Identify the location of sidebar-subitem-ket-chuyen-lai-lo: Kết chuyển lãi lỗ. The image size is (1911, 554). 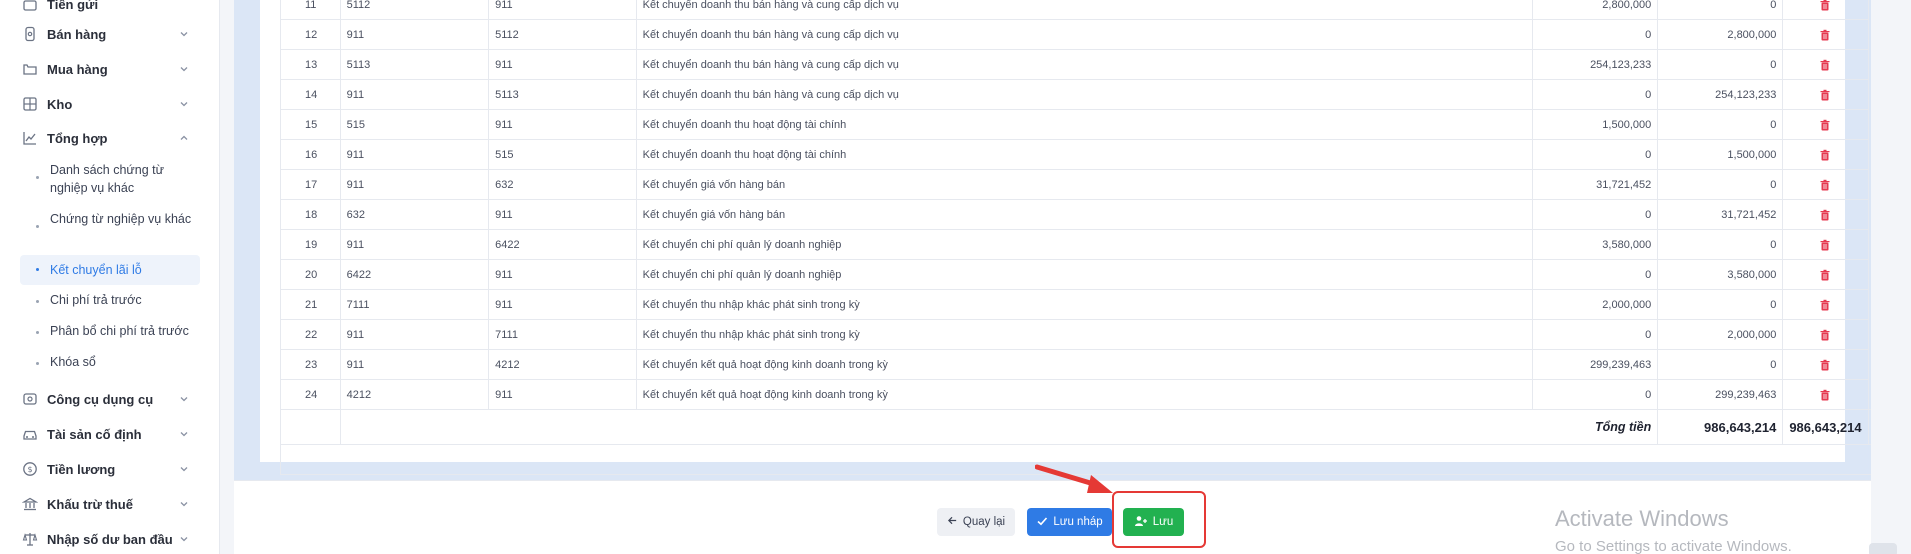
(110, 270).